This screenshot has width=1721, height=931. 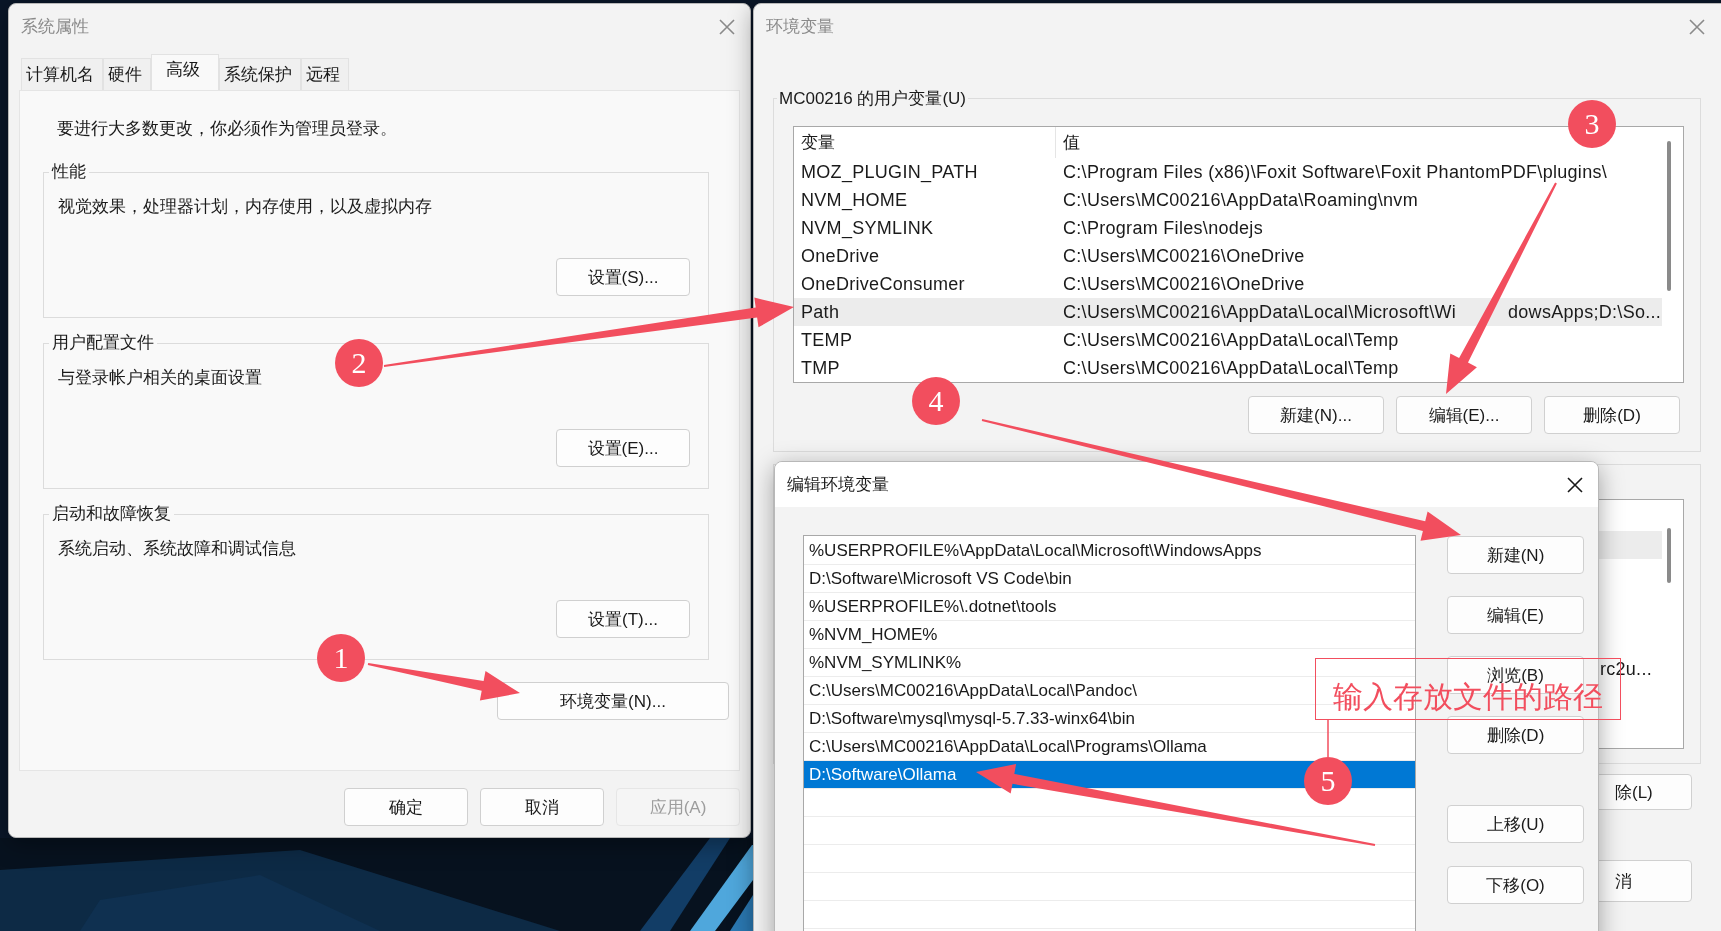 I want to click on window-title: 环境变量, so click(x=800, y=27).